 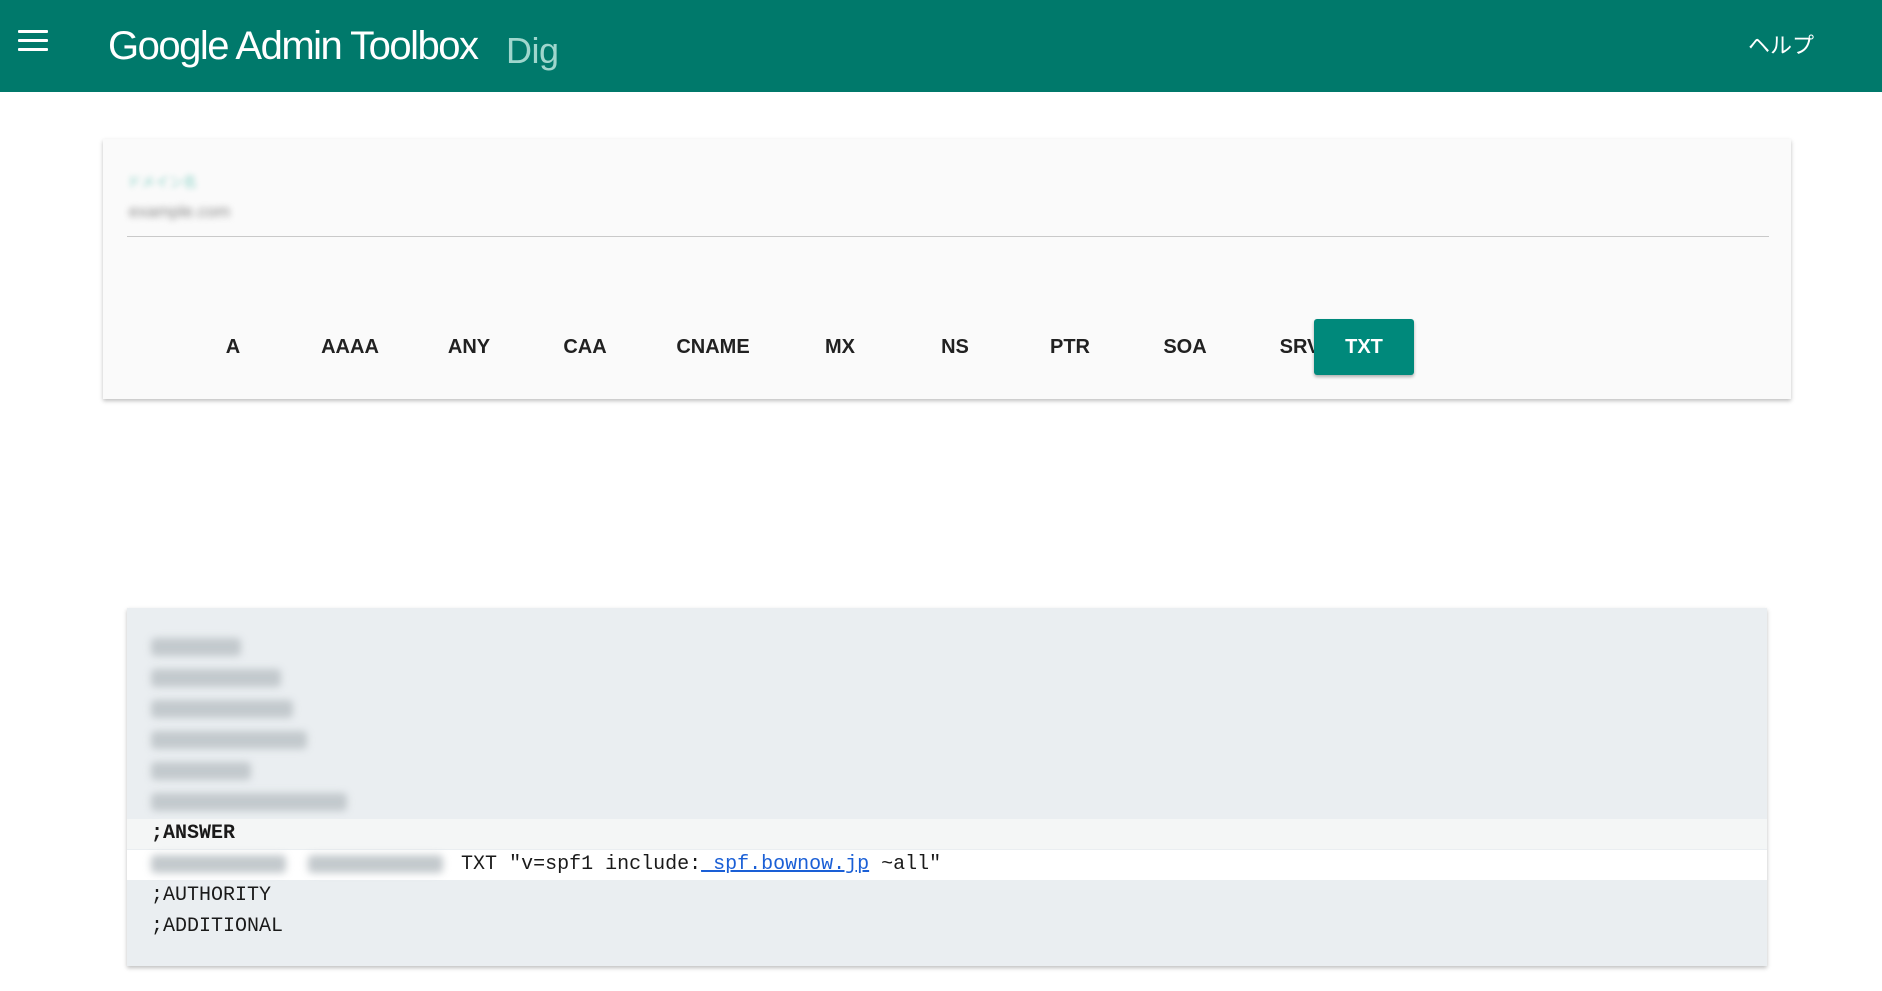 I want to click on spf-include-link: _spf.bownow.jp, so click(x=785, y=864).